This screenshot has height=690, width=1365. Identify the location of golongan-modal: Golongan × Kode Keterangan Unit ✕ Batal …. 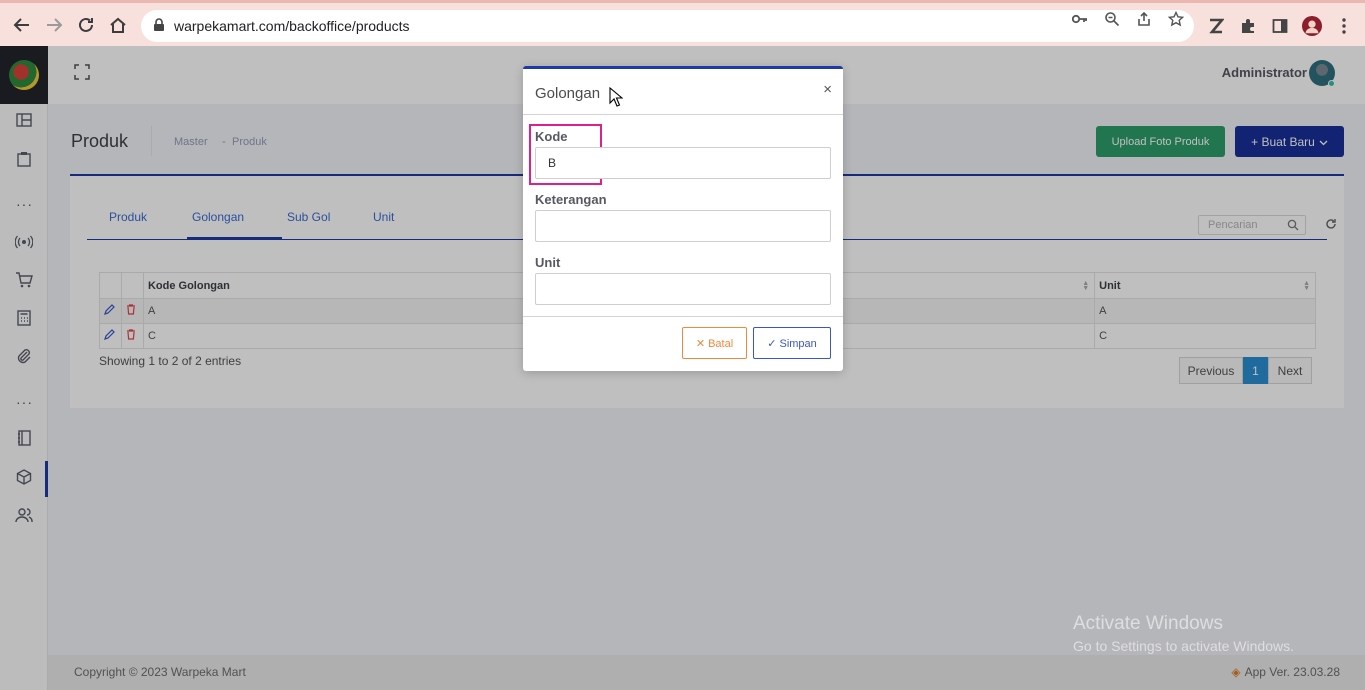
(683, 218).